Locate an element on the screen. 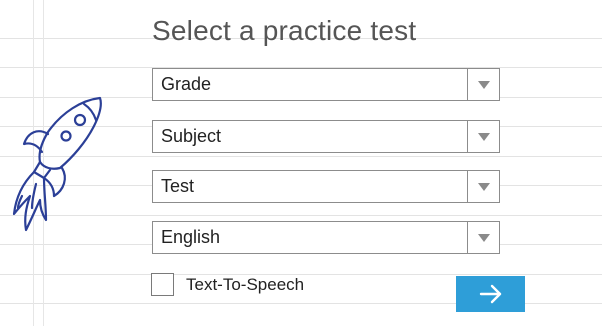  grade-select-value: Grade is located at coordinates (186, 84).